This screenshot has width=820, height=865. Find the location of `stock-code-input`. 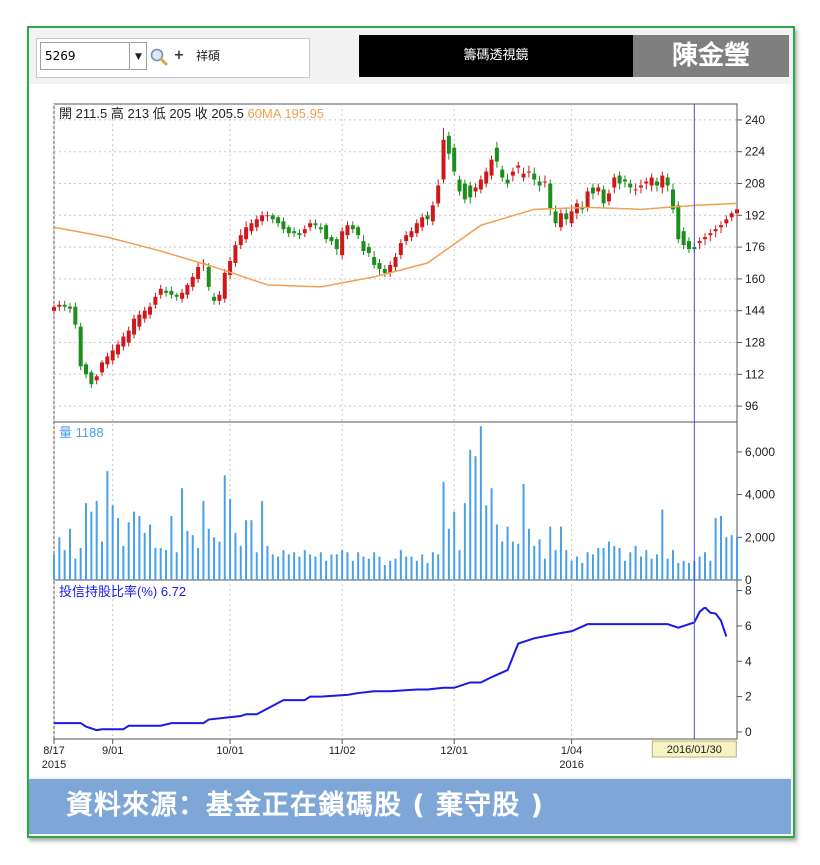

stock-code-input is located at coordinates (85, 56).